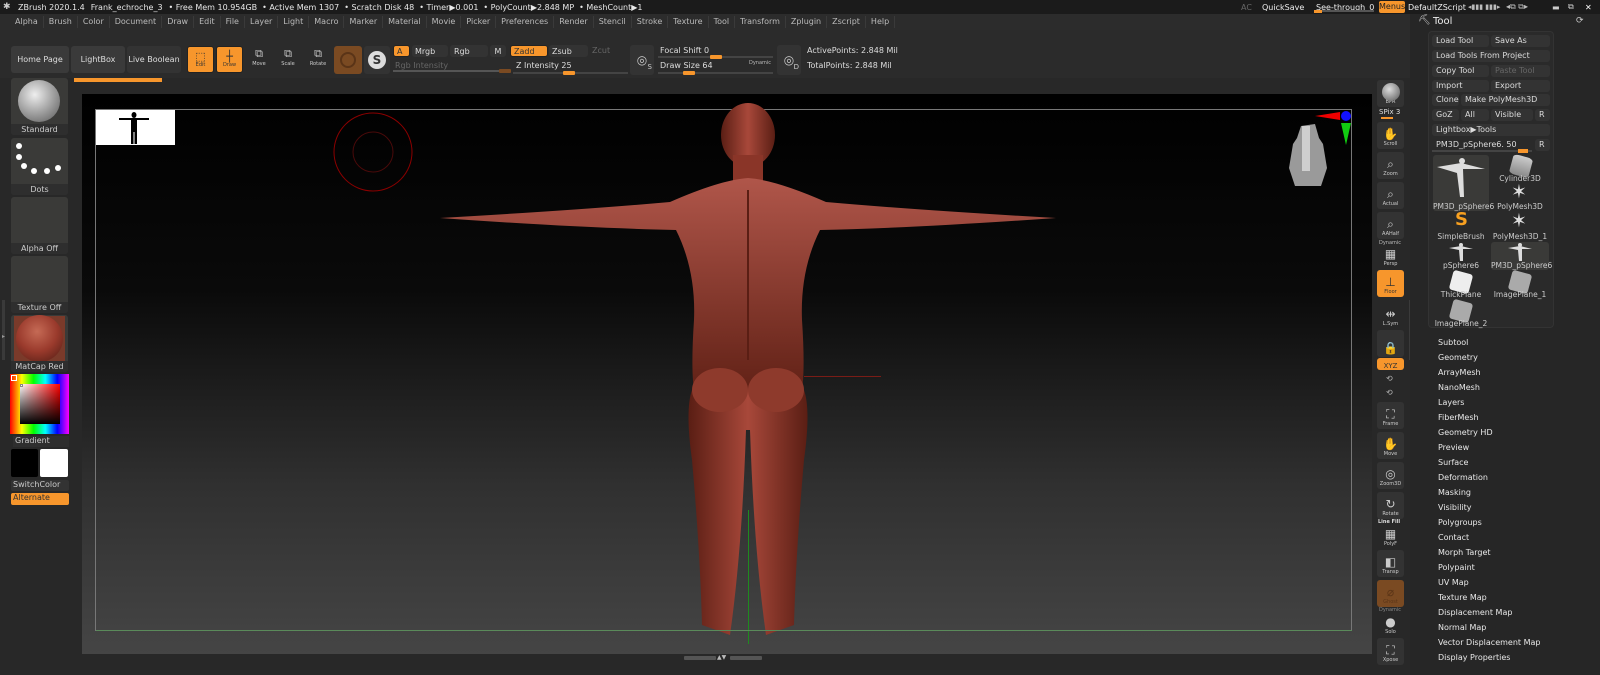 The height and width of the screenshot is (675, 1600). What do you see at coordinates (505, 71) in the screenshot?
I see `rgb-intensity-knob` at bounding box center [505, 71].